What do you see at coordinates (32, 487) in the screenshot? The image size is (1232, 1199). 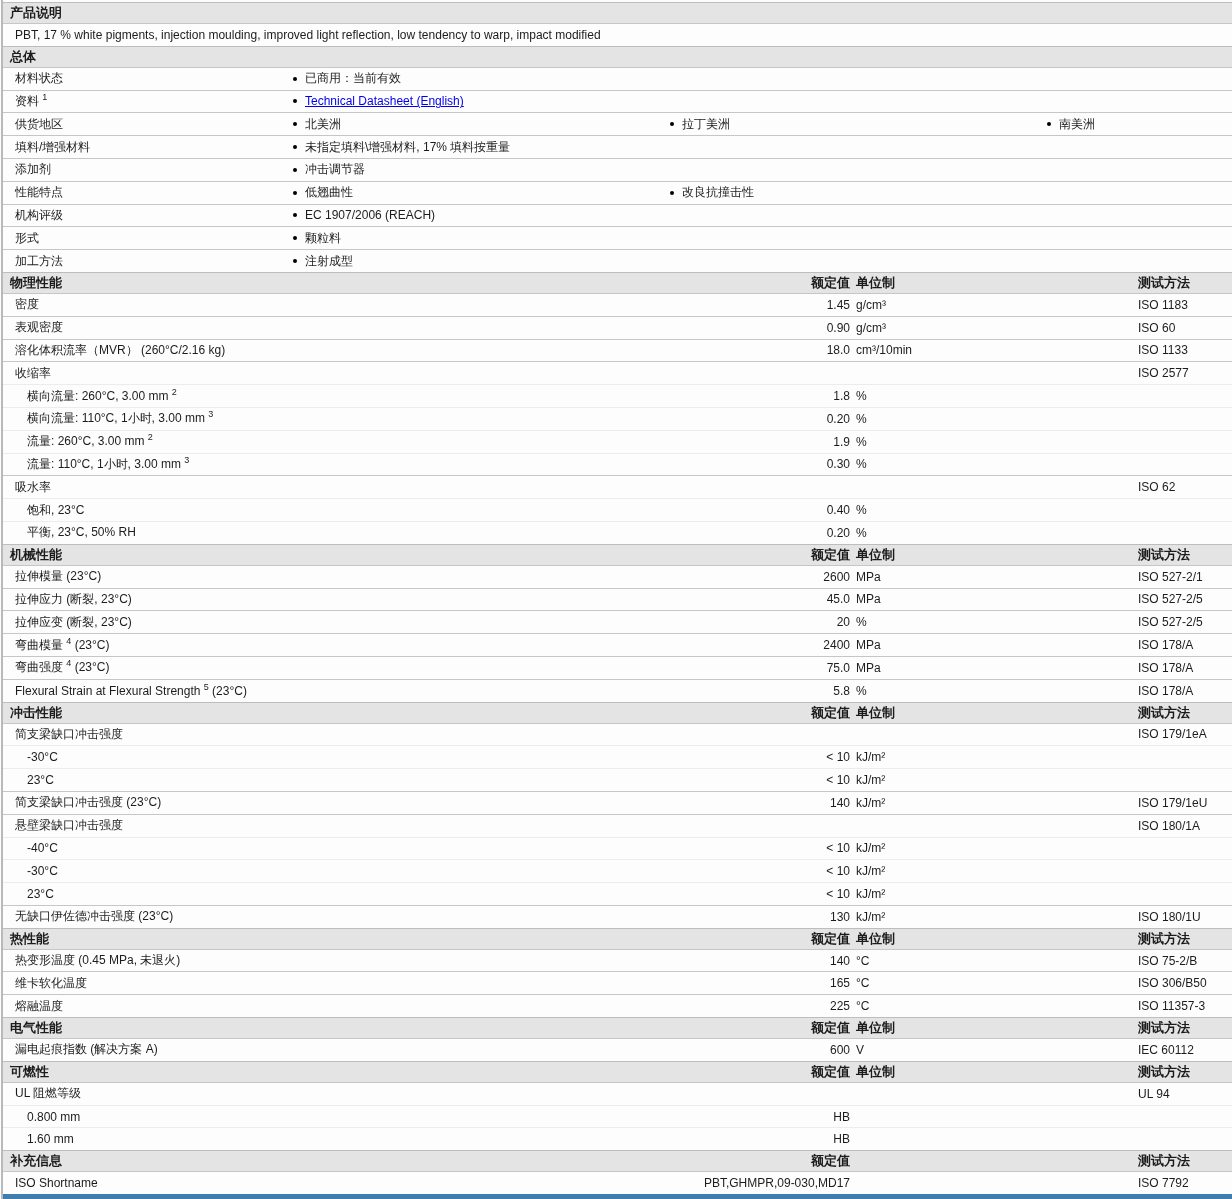 I see `property-label: 吸水率` at bounding box center [32, 487].